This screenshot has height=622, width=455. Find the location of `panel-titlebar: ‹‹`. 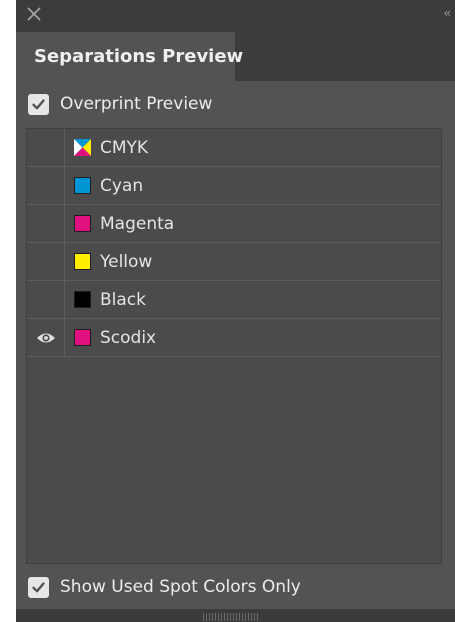

panel-titlebar: ‹‹ is located at coordinates (235, 16).